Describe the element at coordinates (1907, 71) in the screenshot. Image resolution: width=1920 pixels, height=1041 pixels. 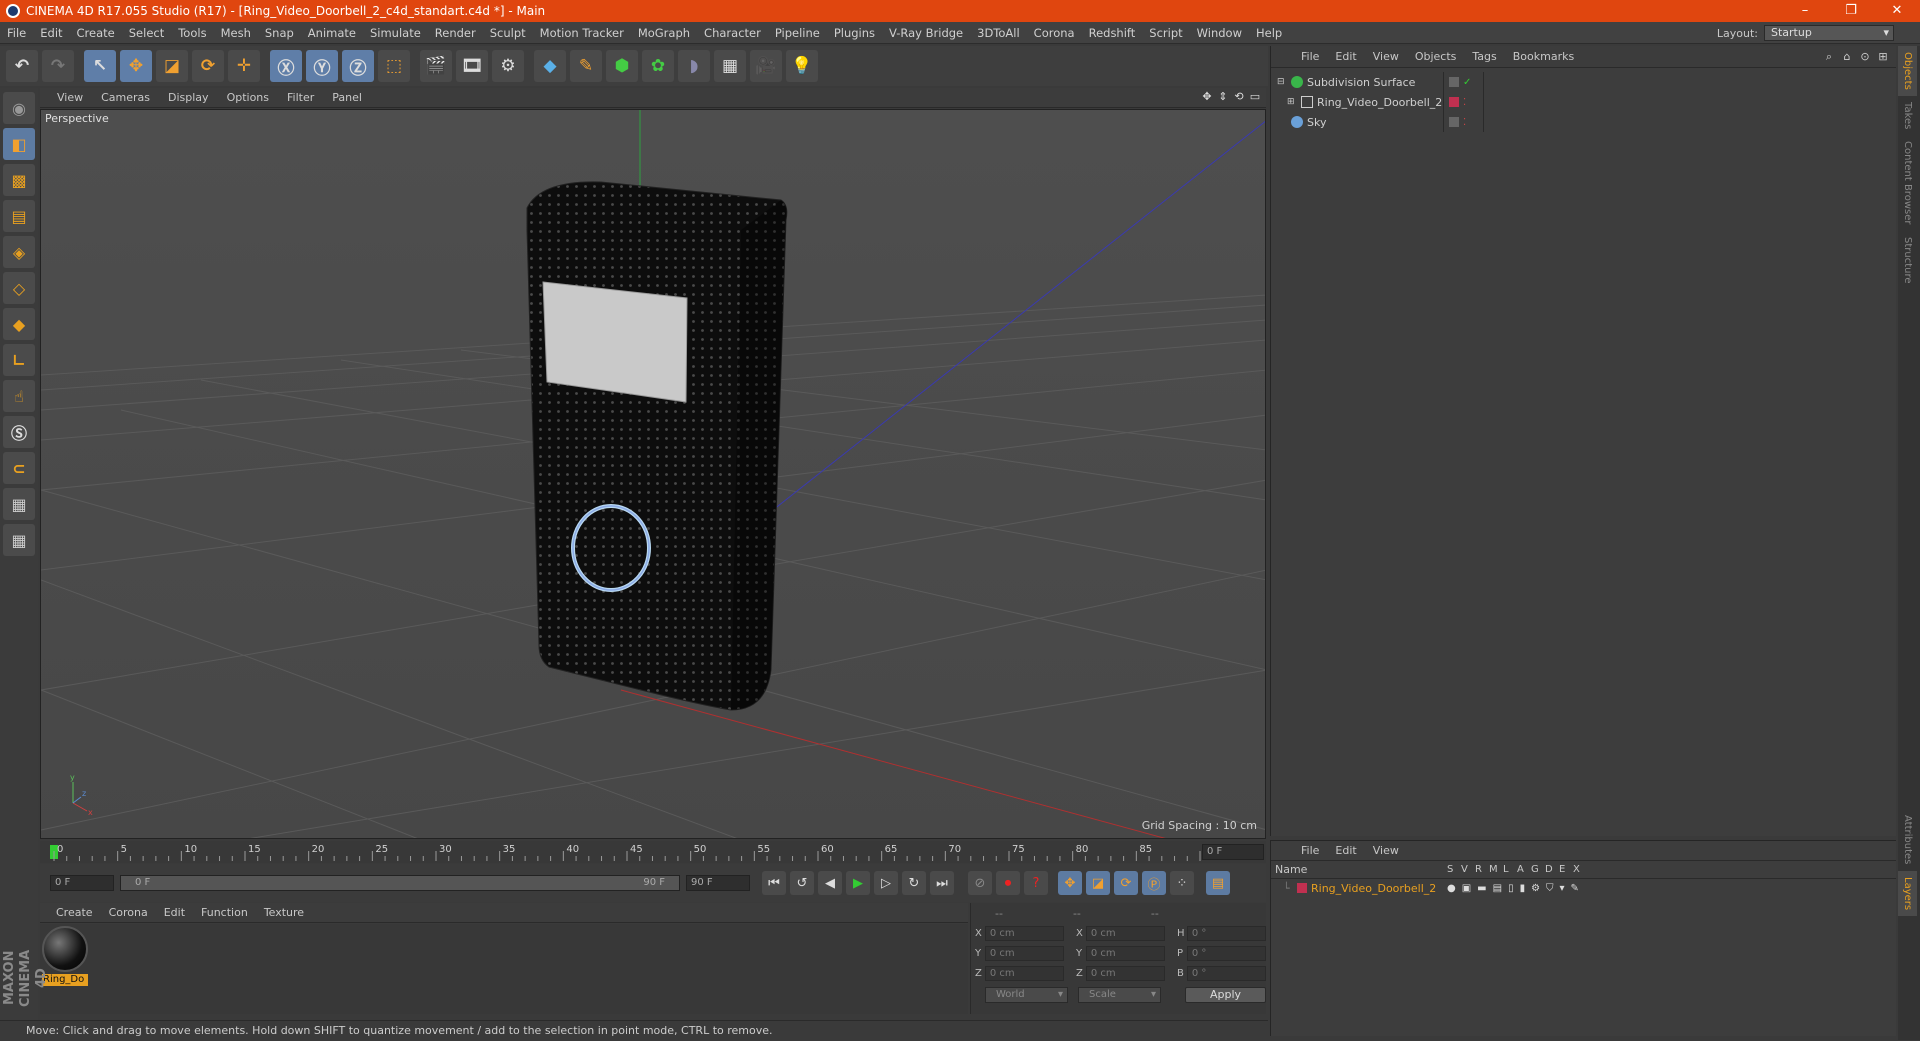
I see `tab-objects: Objects` at that location.